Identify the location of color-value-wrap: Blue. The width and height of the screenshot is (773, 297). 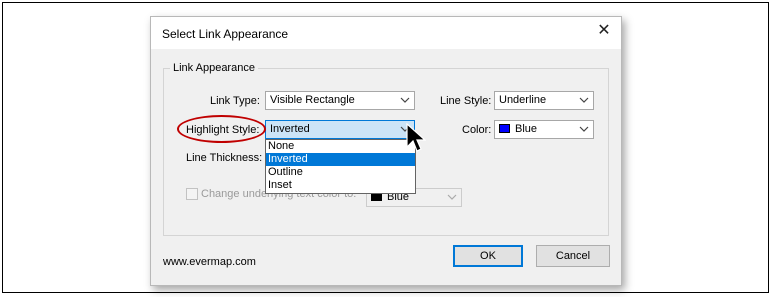
(518, 129).